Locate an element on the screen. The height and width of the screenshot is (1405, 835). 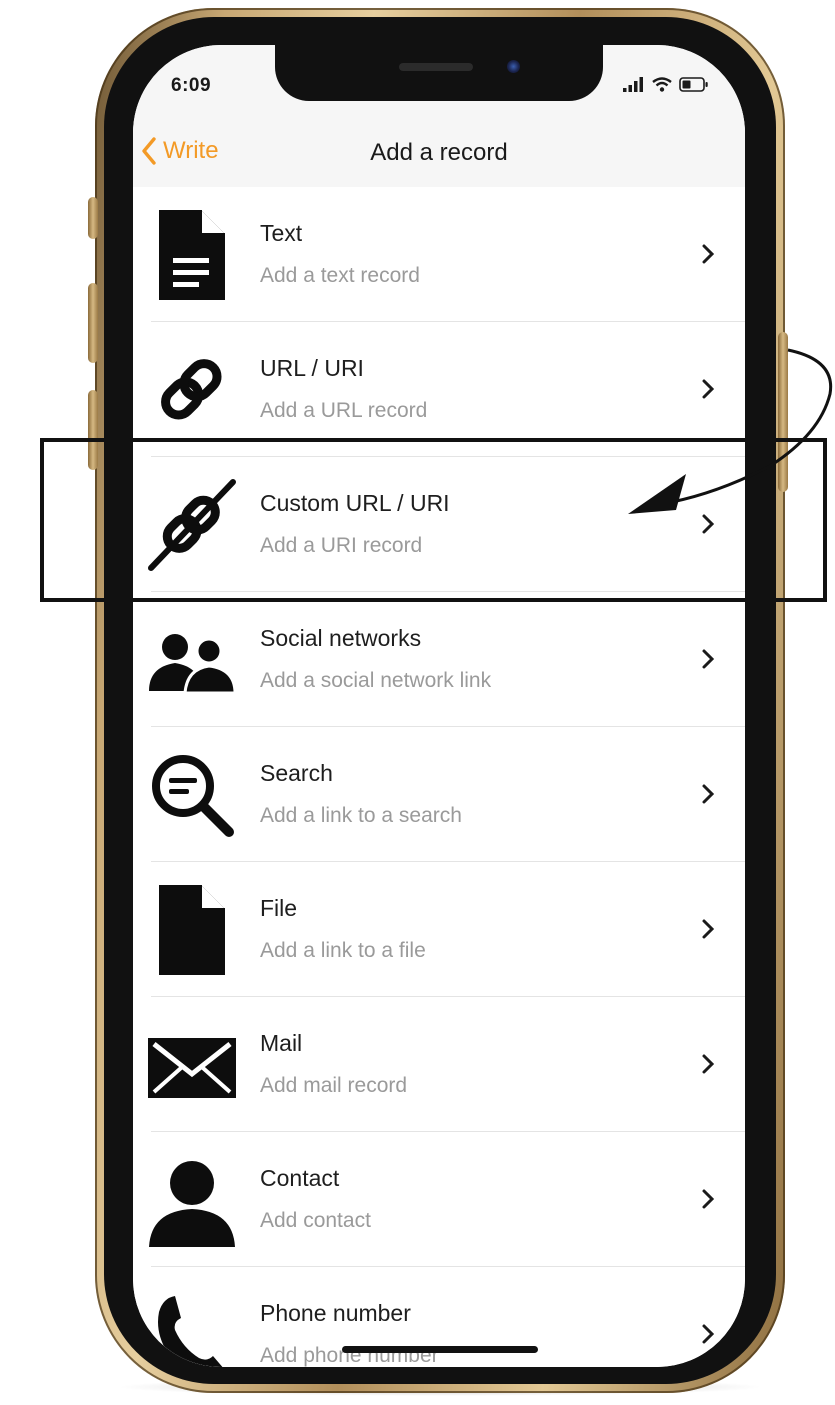
record-subtitle: Add a social network link is located at coordinates (376, 680).